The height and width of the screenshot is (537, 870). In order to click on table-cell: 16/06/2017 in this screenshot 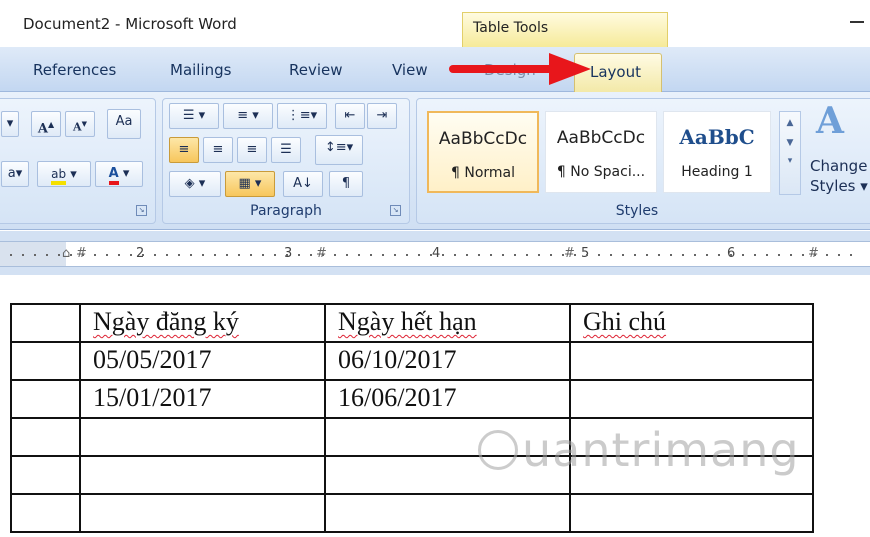, I will do `click(447, 399)`.